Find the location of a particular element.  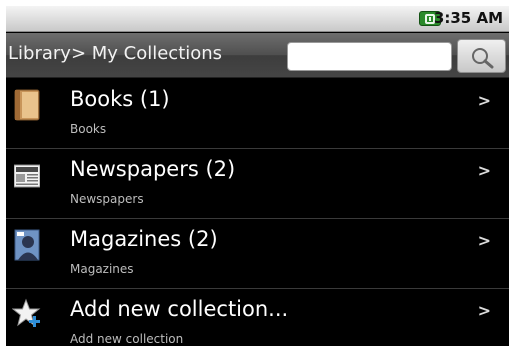

search-input is located at coordinates (369, 56).